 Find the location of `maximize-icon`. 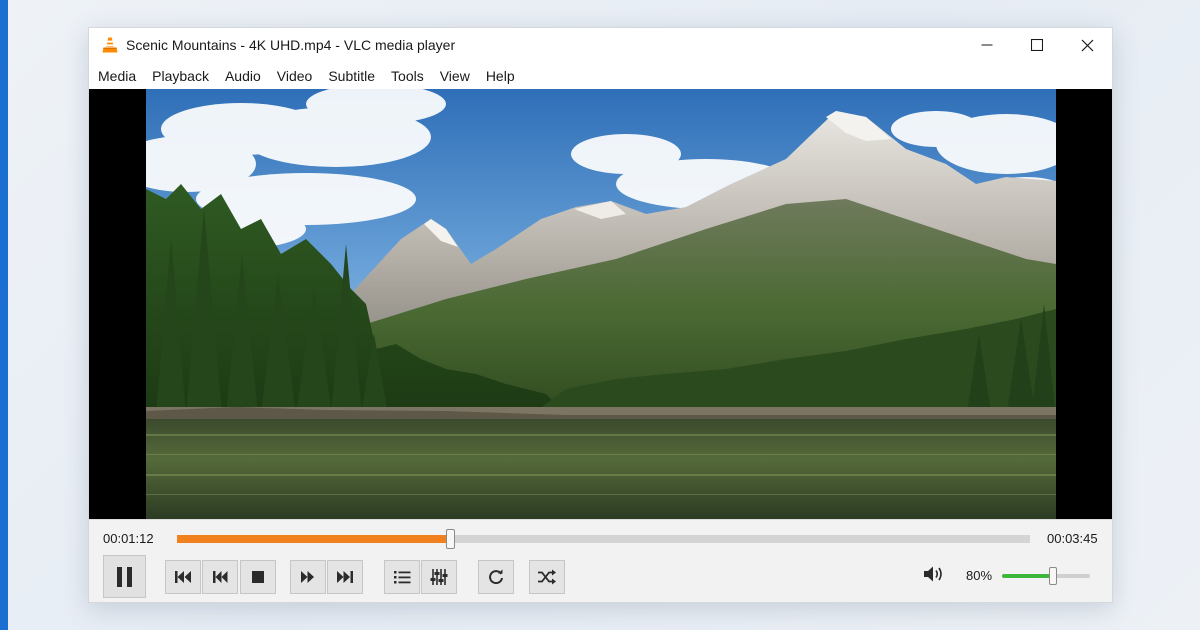

maximize-icon is located at coordinates (1037, 45).